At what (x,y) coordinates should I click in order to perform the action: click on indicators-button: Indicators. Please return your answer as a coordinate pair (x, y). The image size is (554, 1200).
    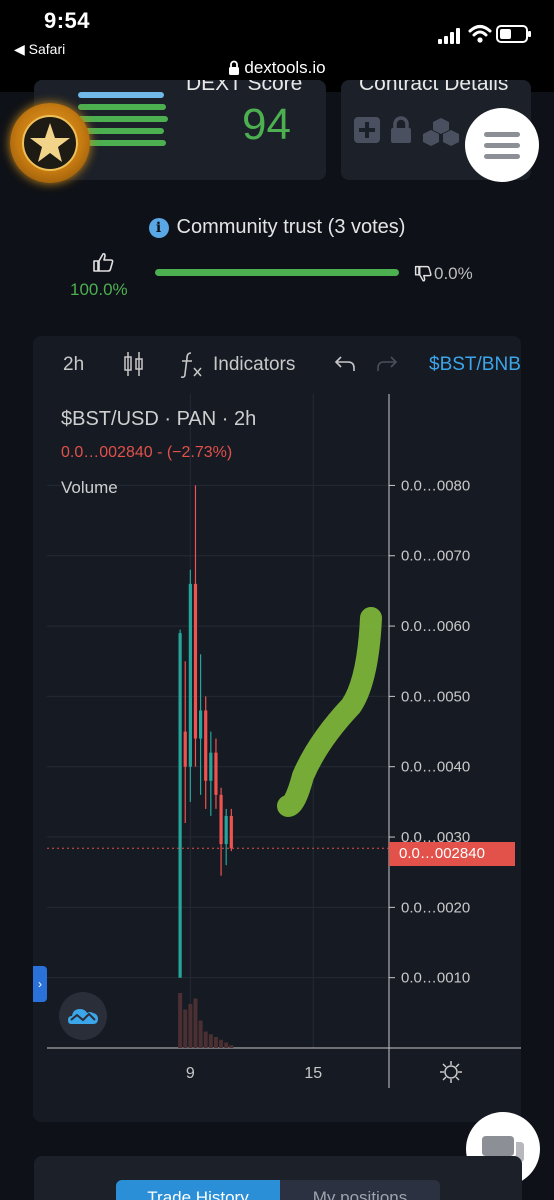
    Looking at the image, I should click on (236, 368).